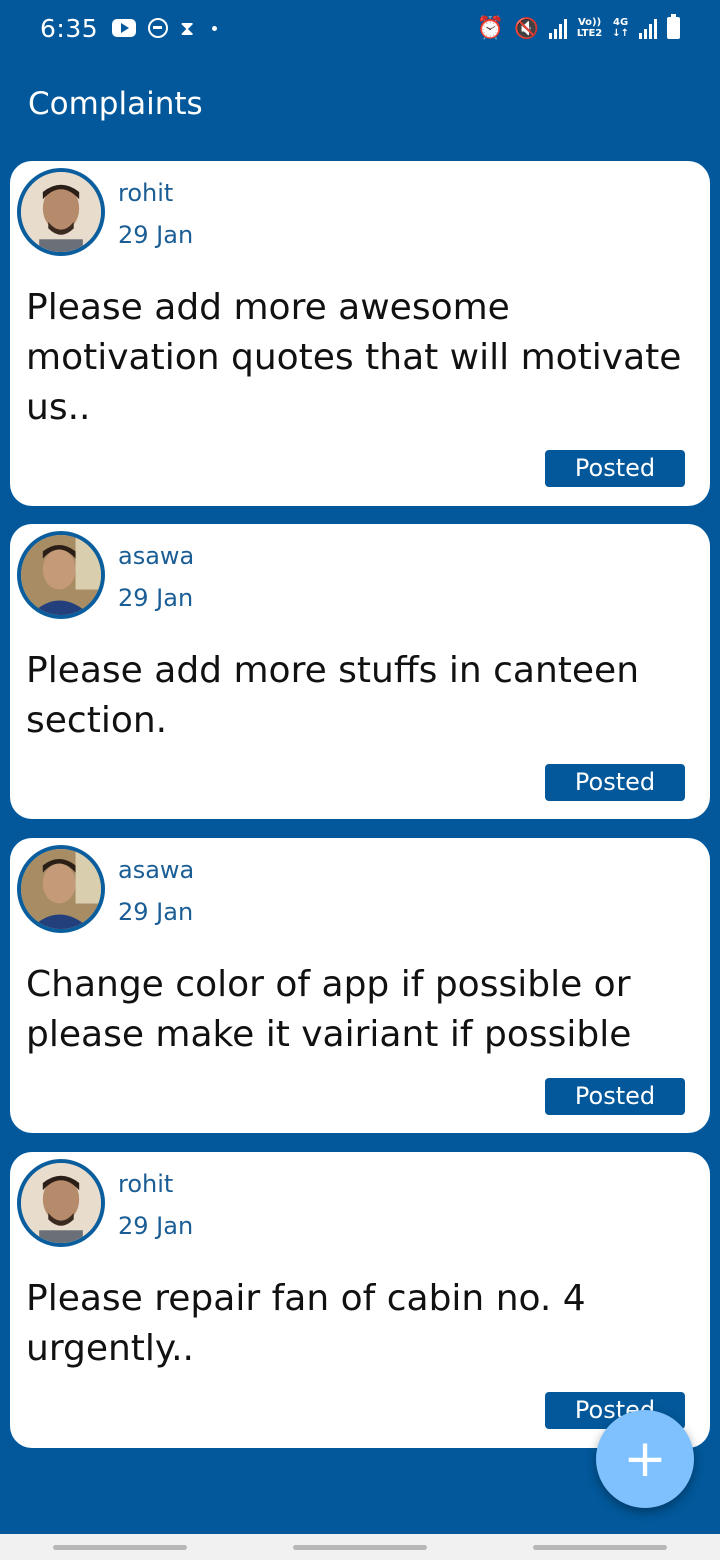 The height and width of the screenshot is (1560, 720). I want to click on volte-icon: Vo)) LTE2, so click(589, 28).